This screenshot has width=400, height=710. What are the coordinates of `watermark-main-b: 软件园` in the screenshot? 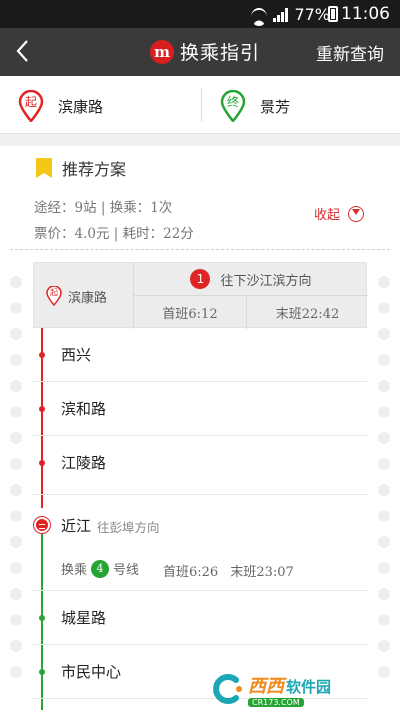 It's located at (309, 686).